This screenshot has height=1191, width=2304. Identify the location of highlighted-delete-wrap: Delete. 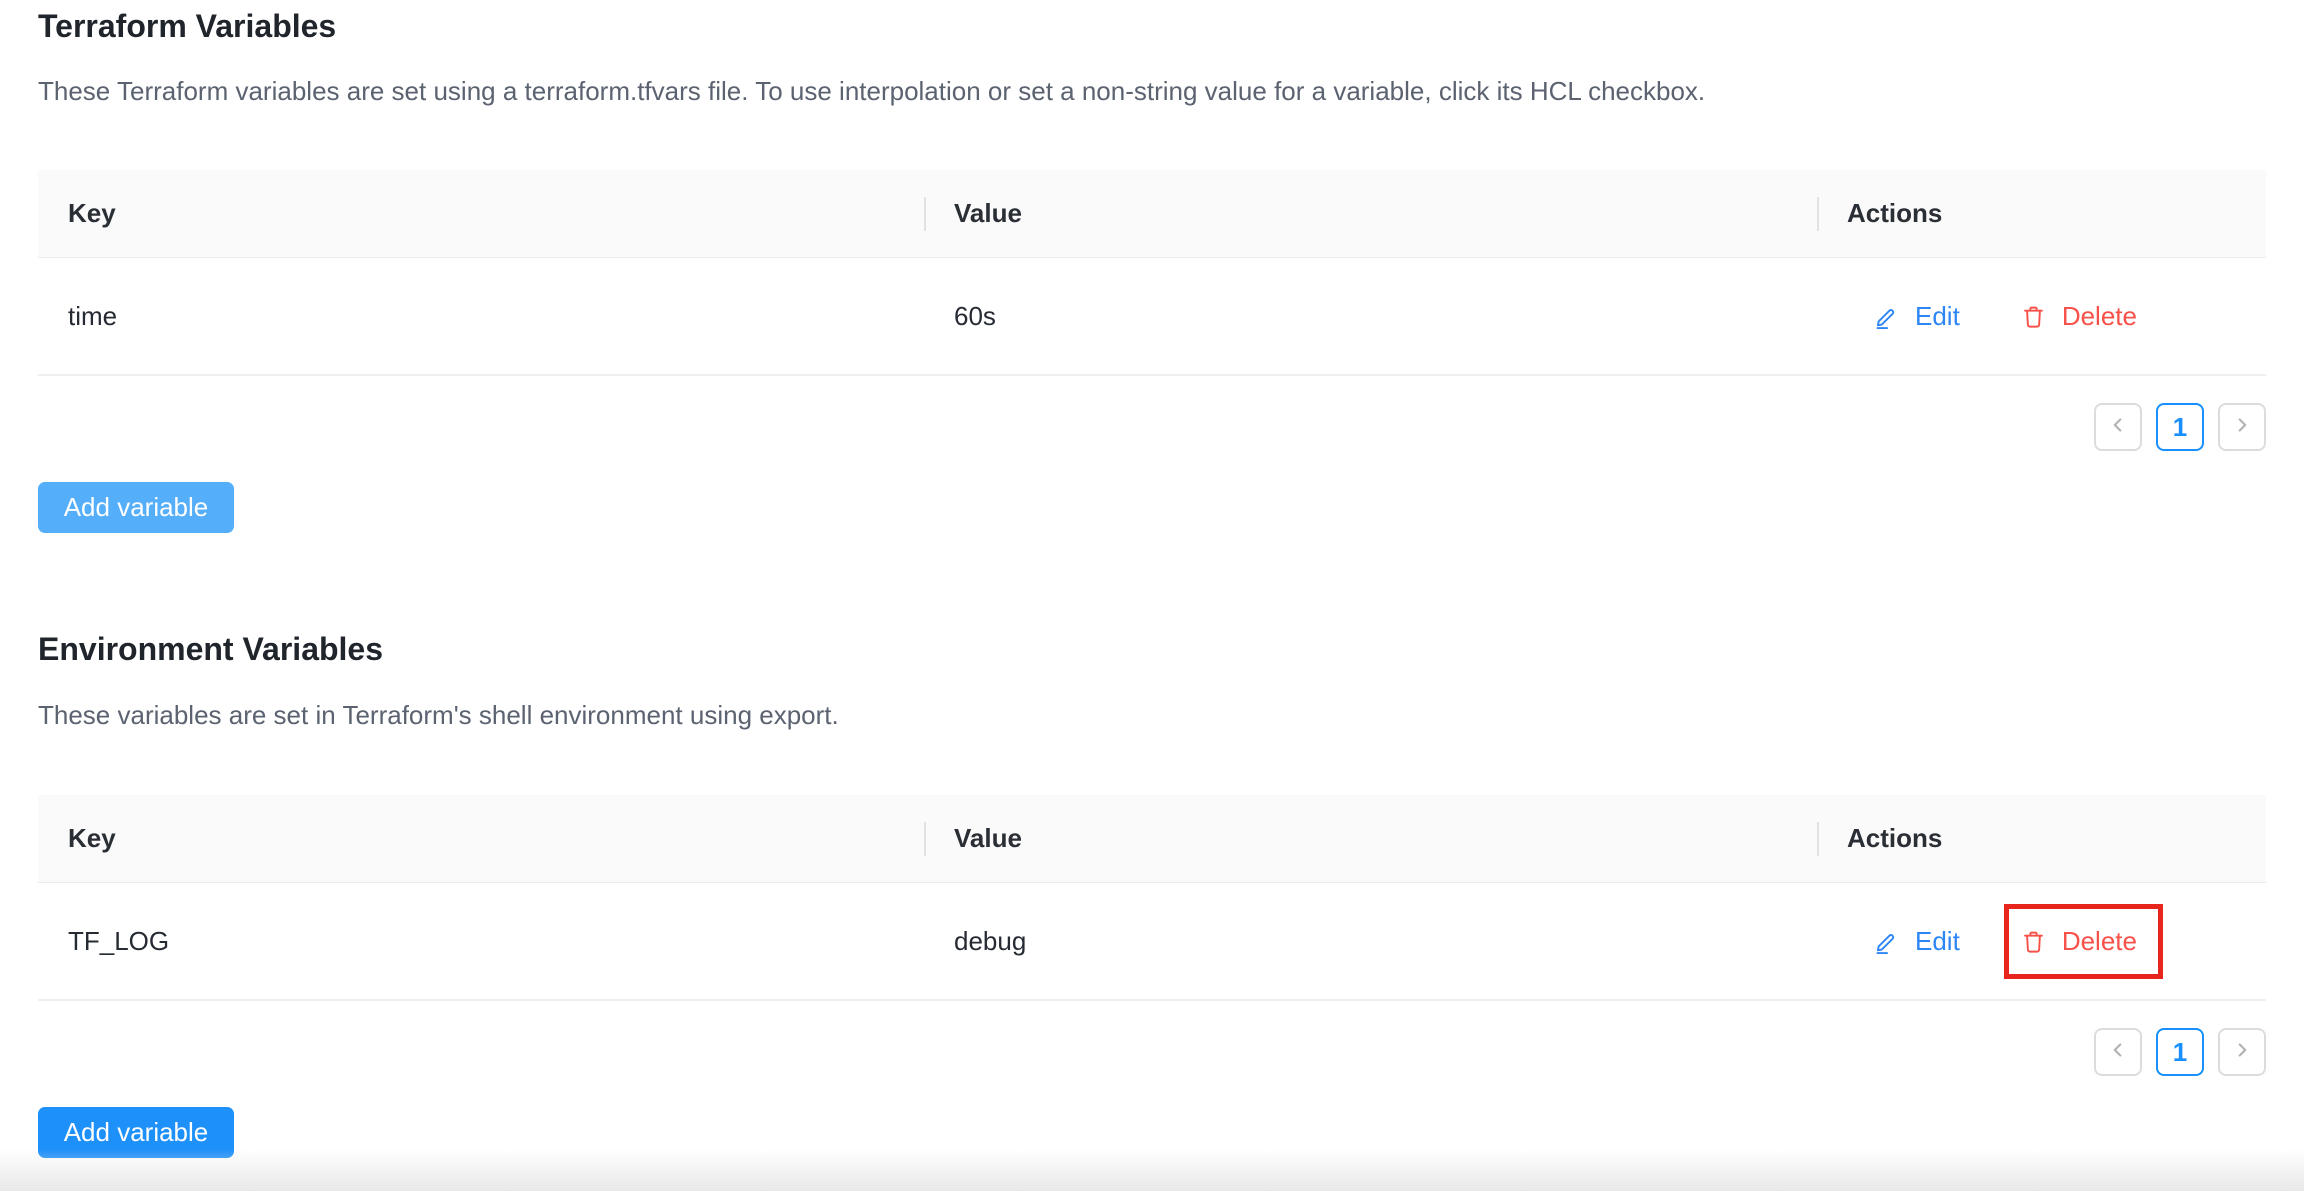
(2083, 941).